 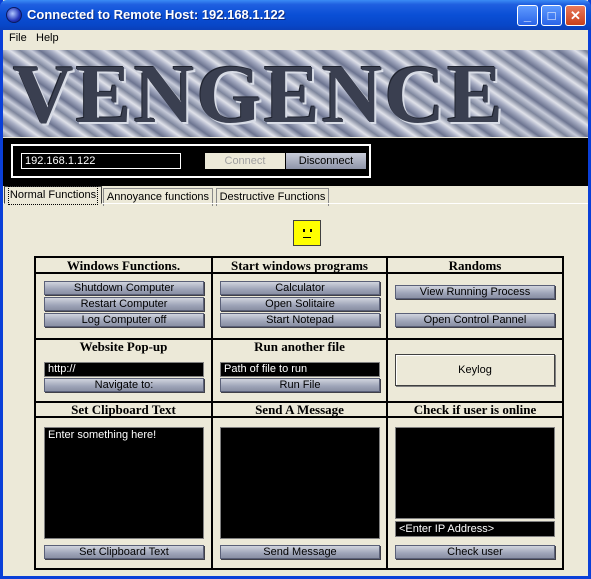 I want to click on tab-label: Normal Functions, so click(x=53, y=195).